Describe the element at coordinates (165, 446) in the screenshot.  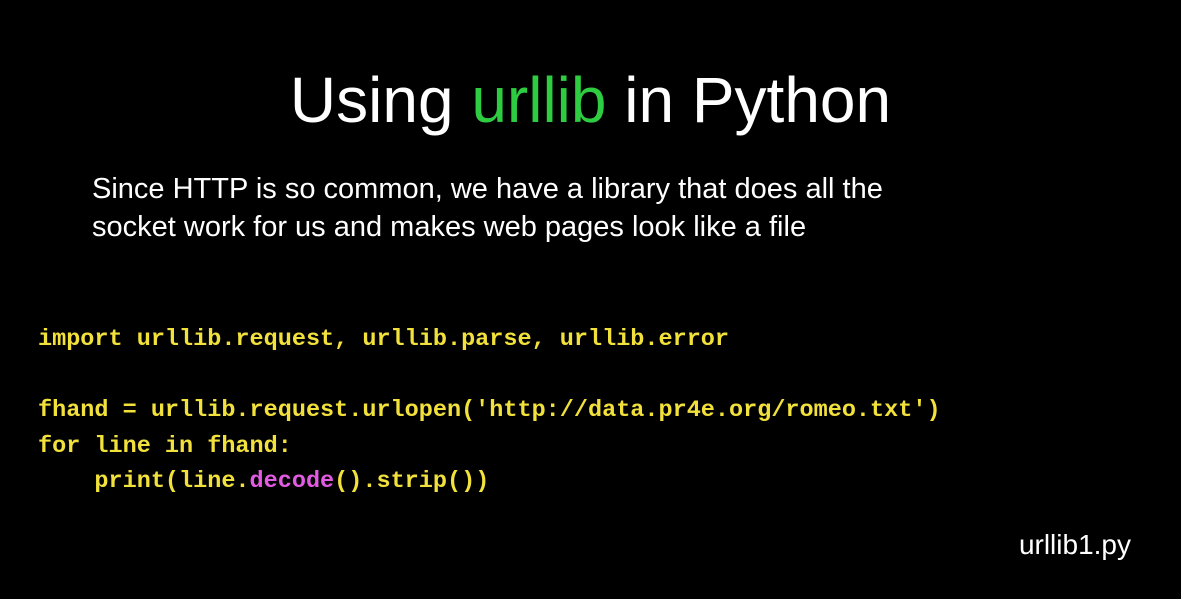
I see `code-line-4: for line in fhand:` at that location.